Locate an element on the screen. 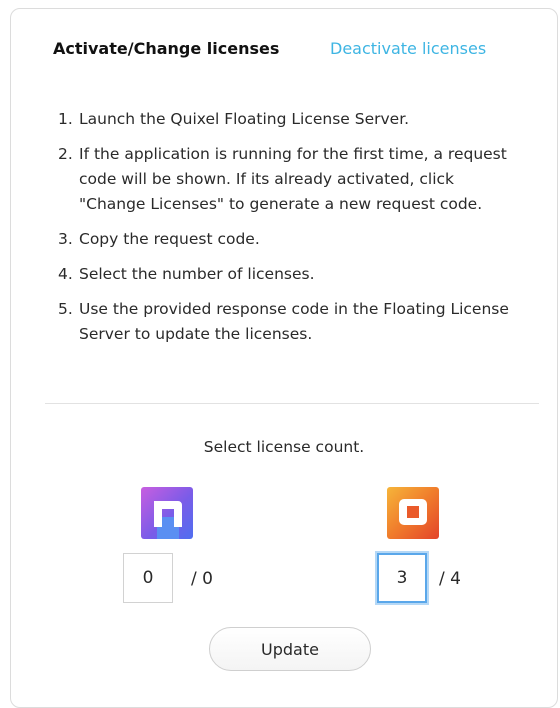 Image resolution: width=560 pixels, height=708 pixels. step-number: 2. is located at coordinates (65, 154).